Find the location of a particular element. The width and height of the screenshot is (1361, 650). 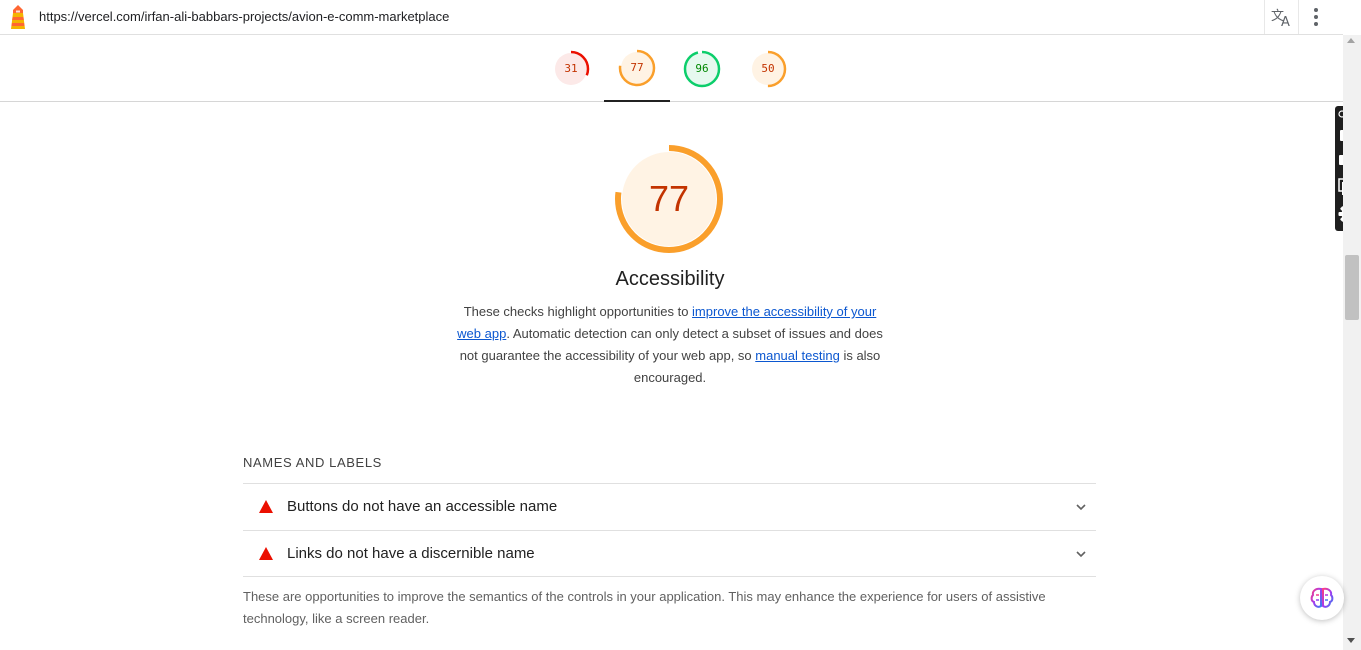

translate-icon: 文 A is located at coordinates (1280, 18).